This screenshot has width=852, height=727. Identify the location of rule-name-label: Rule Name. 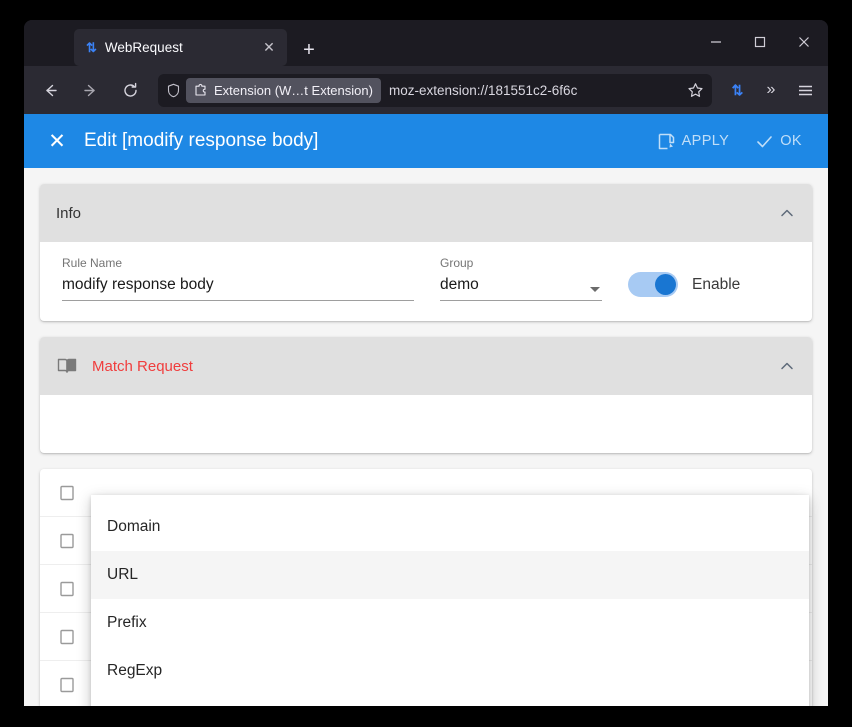
(92, 263).